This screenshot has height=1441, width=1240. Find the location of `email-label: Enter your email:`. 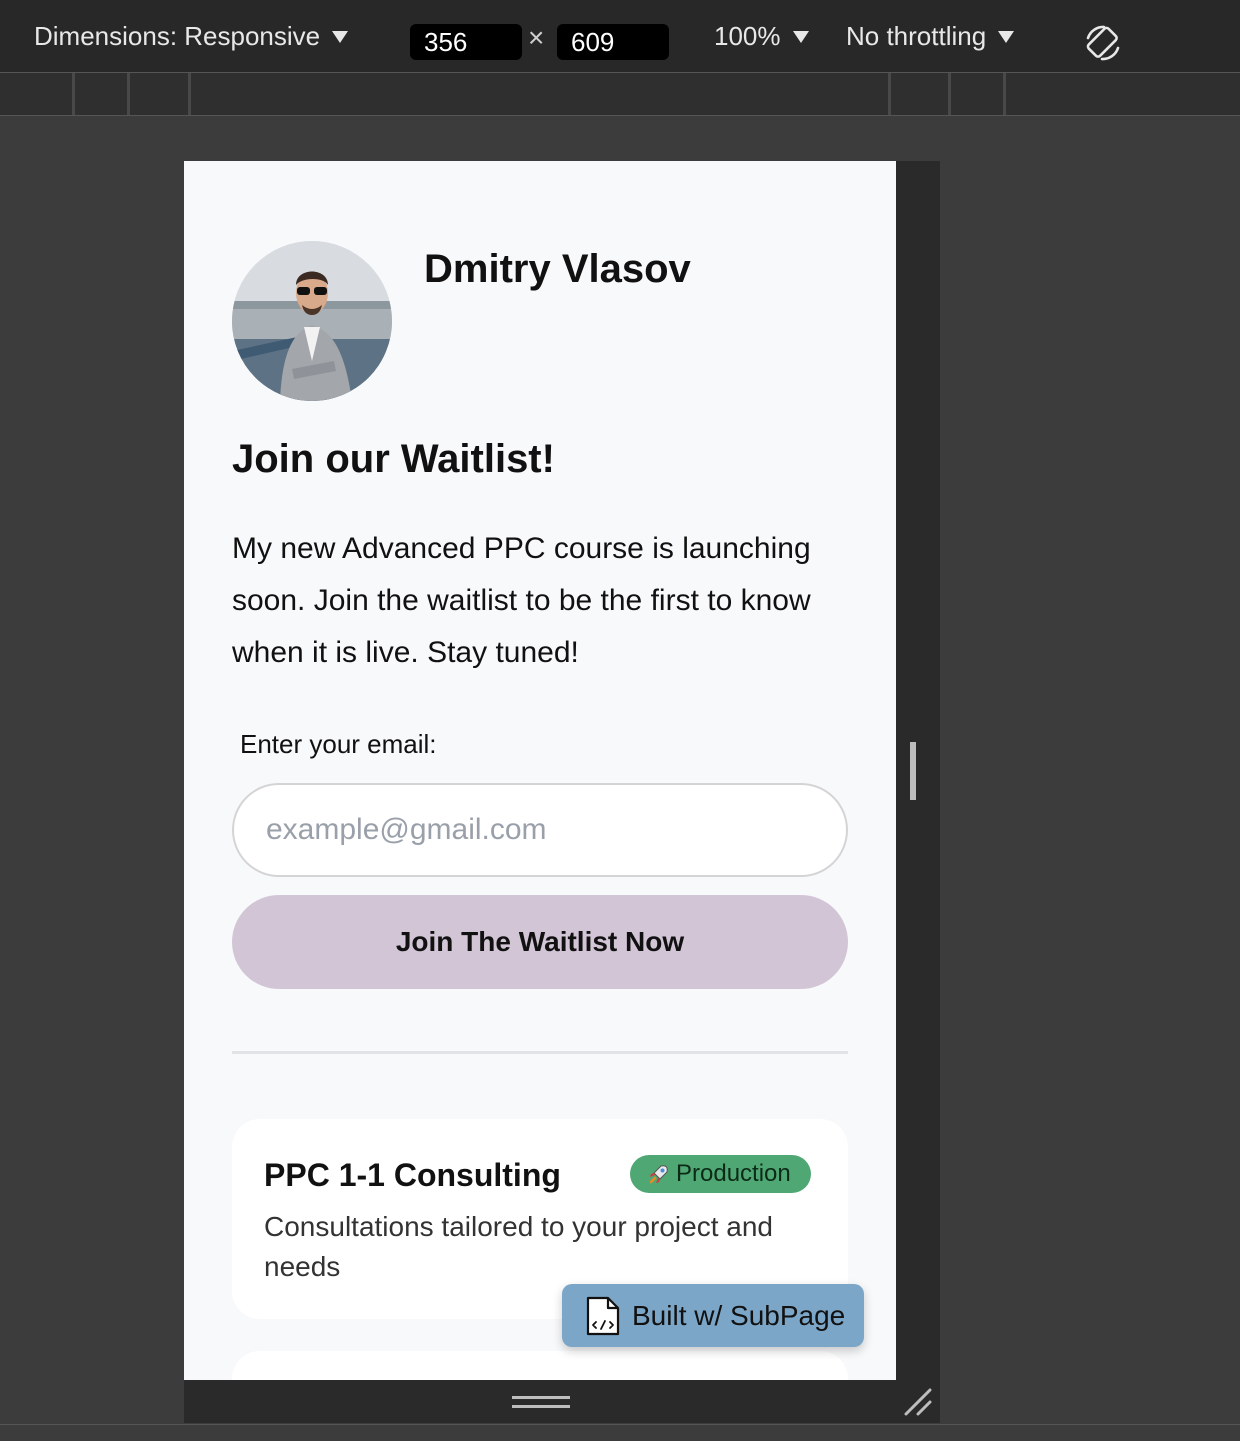

email-label: Enter your email: is located at coordinates (338, 744).